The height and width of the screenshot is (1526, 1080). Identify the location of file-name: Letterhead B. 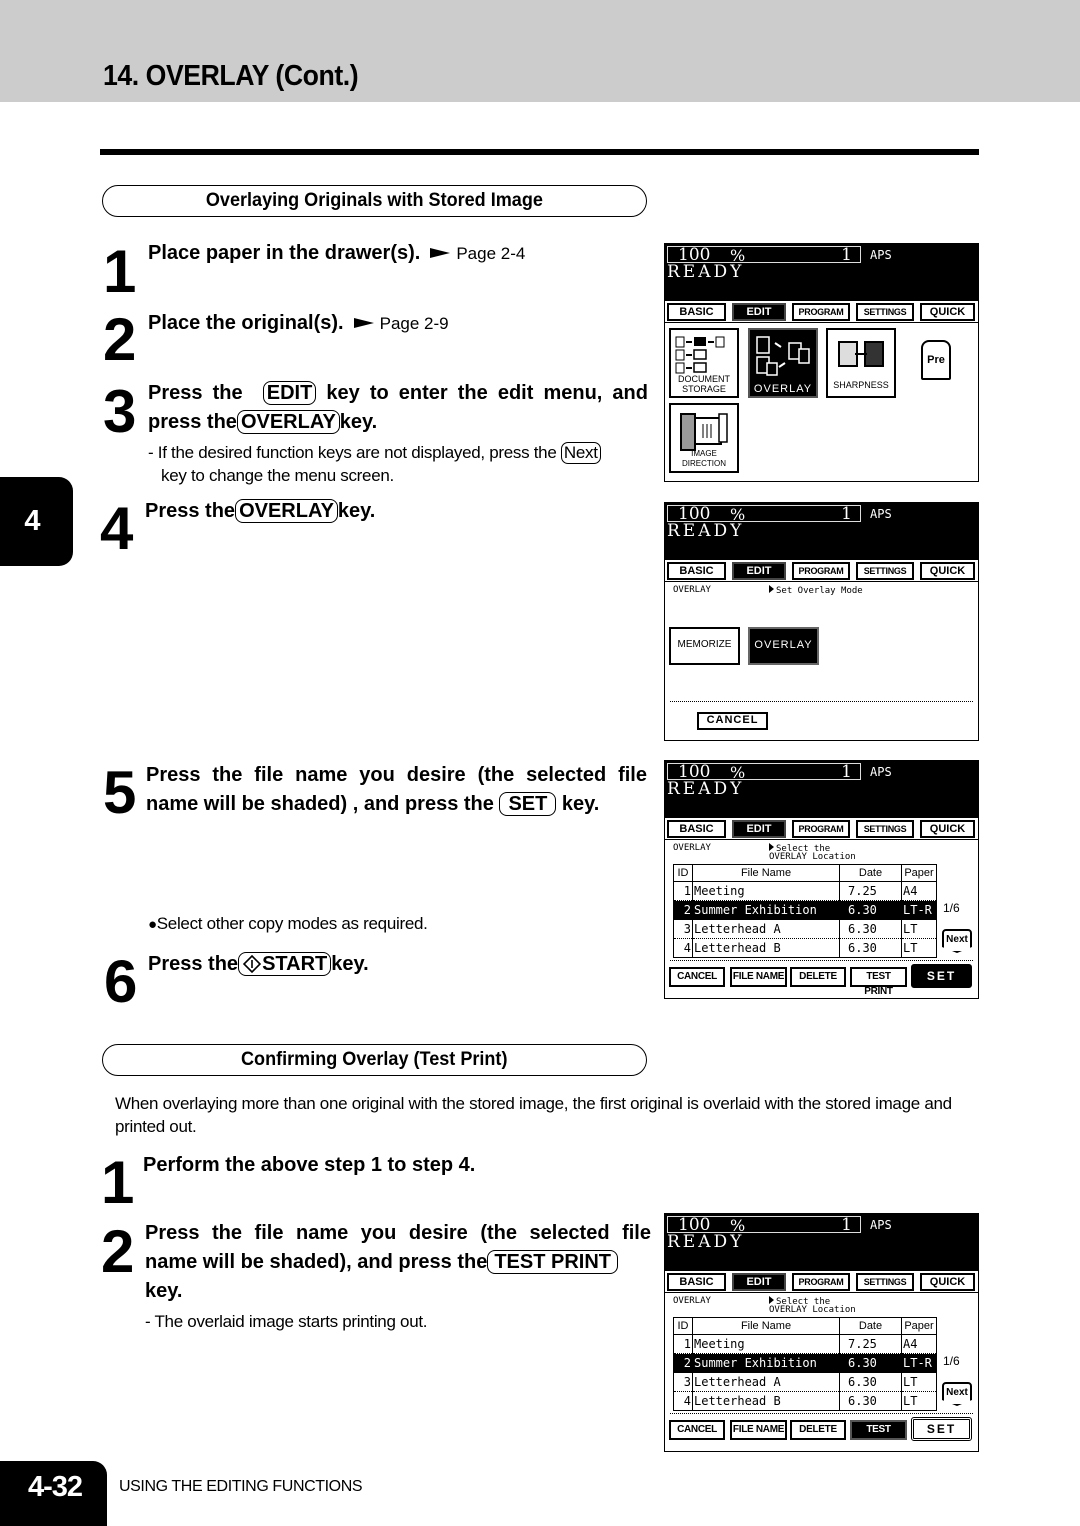
(766, 948).